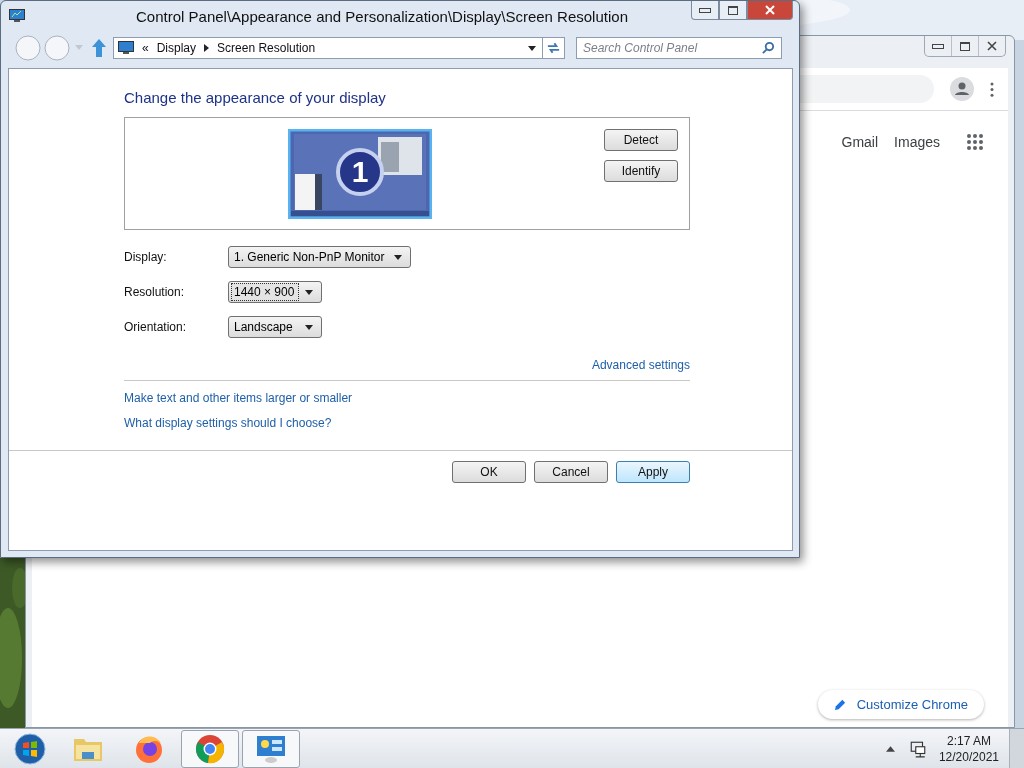 This screenshot has width=1024, height=768. What do you see at coordinates (641, 171) in the screenshot?
I see `side-button: Identify` at bounding box center [641, 171].